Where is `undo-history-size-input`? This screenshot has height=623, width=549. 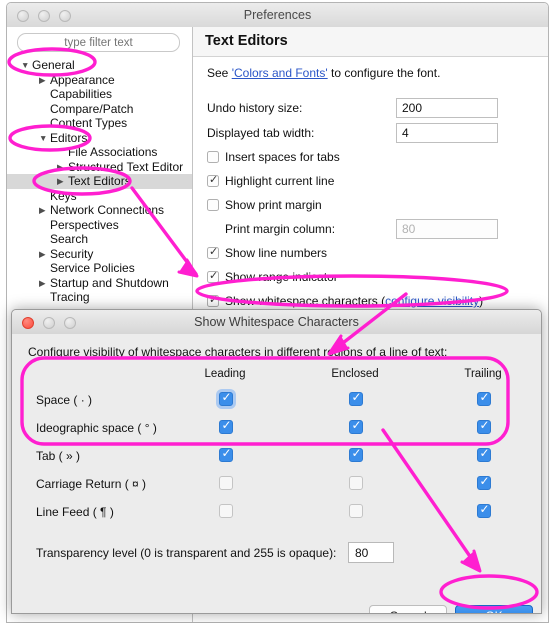 undo-history-size-input is located at coordinates (447, 108).